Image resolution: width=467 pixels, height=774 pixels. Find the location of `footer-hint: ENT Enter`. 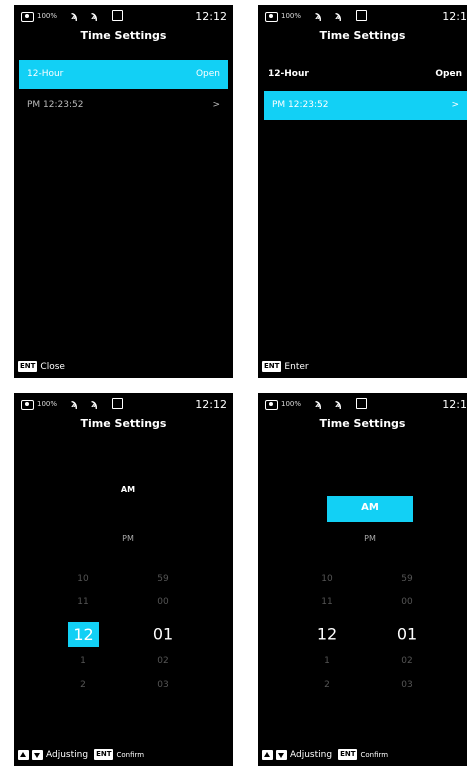

footer-hint: ENT Enter is located at coordinates (285, 366).